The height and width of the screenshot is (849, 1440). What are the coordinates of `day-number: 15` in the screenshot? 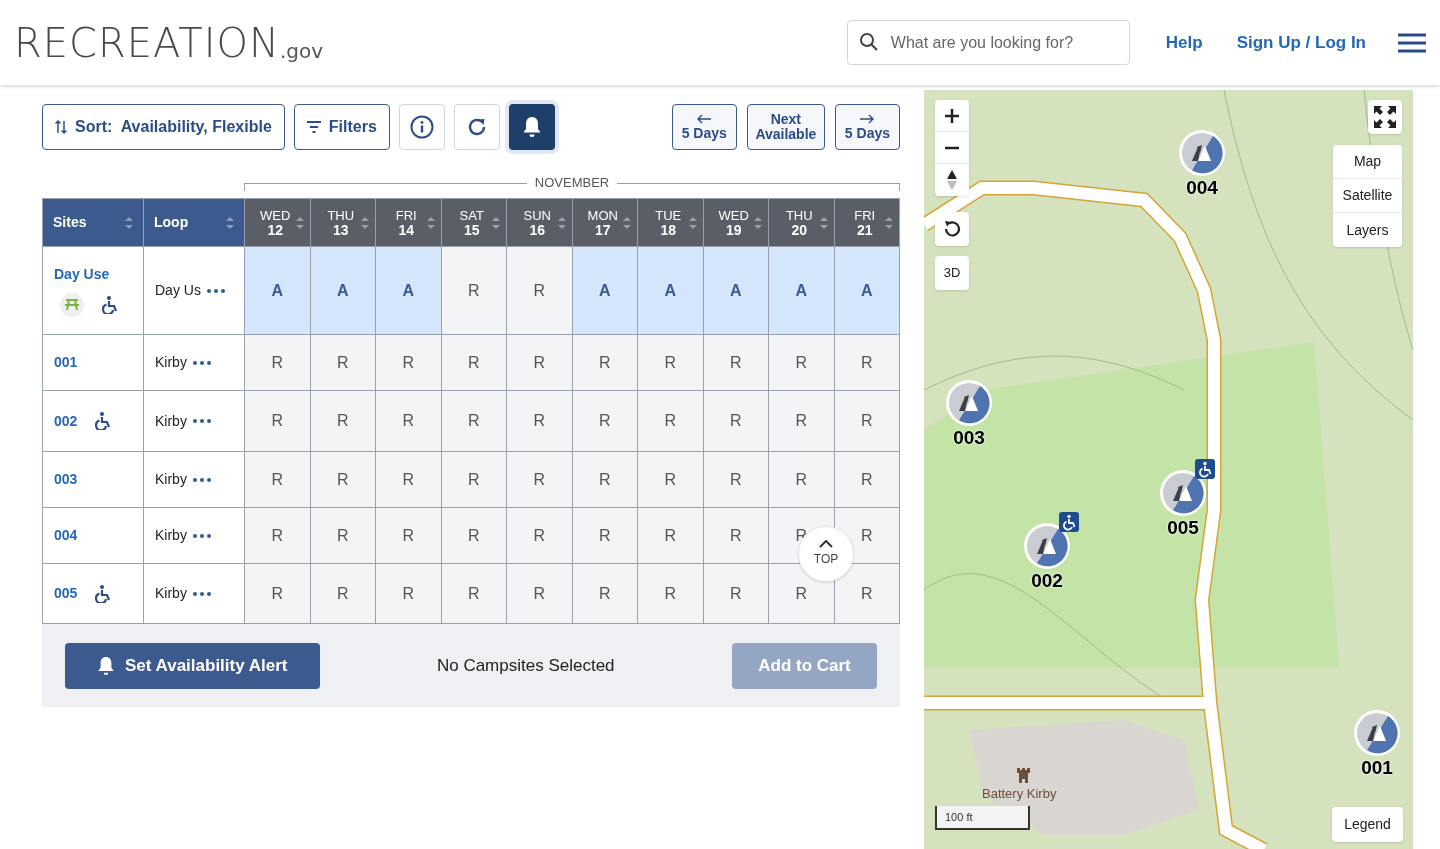 It's located at (471, 229).